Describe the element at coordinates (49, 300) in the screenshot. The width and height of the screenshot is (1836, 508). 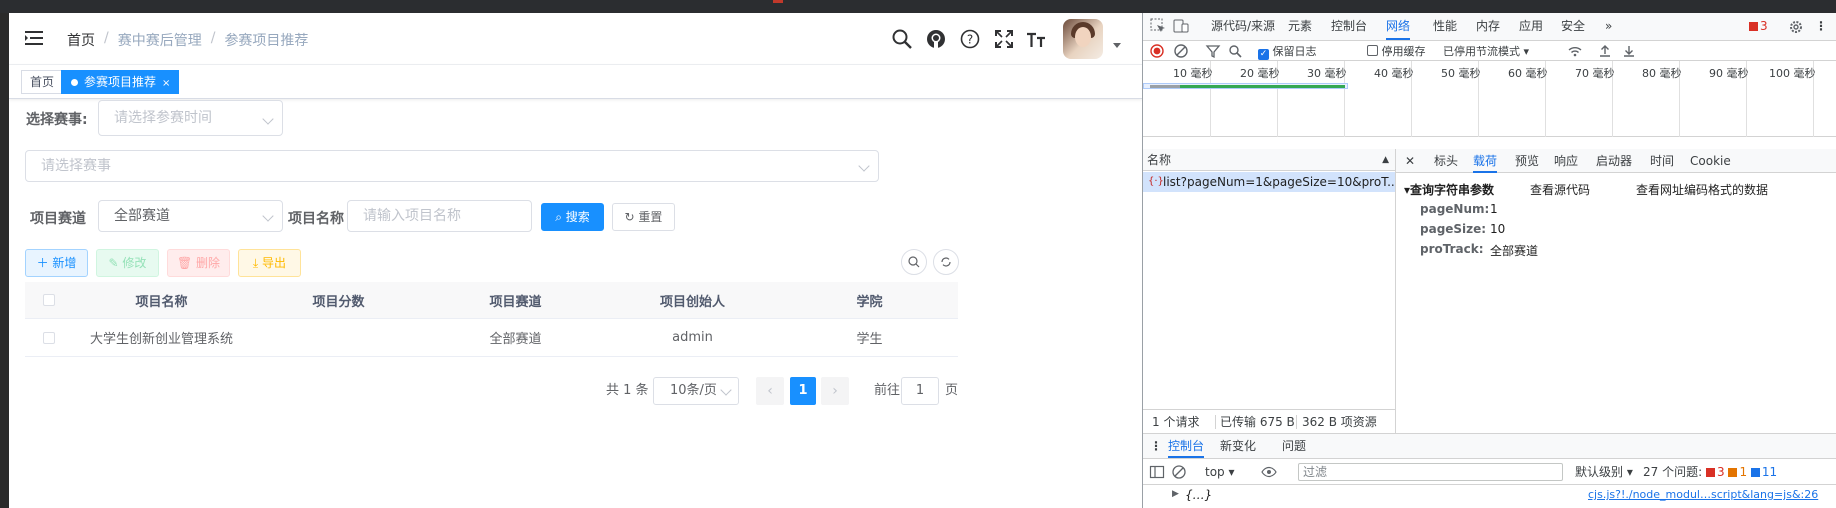
I see `select-all-checkbox` at that location.